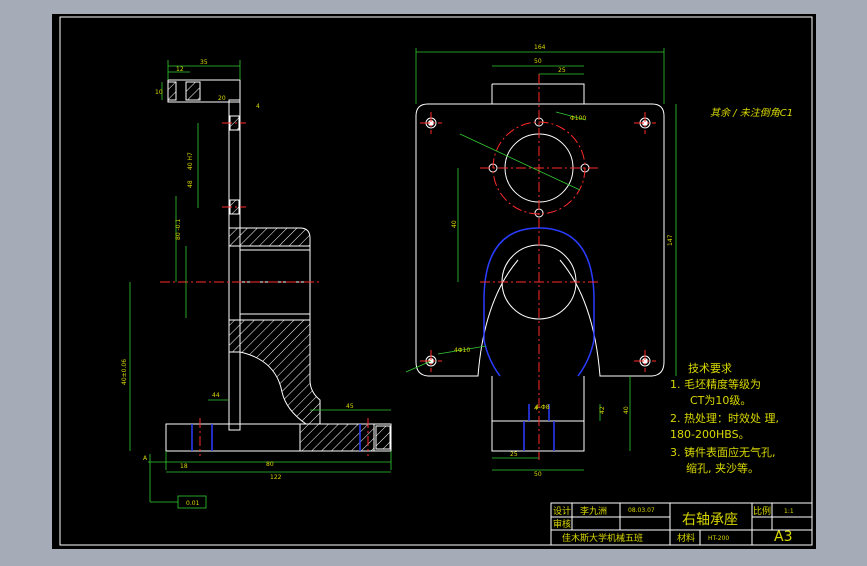  I want to click on dim-40h7: 40 H7, so click(190, 161).